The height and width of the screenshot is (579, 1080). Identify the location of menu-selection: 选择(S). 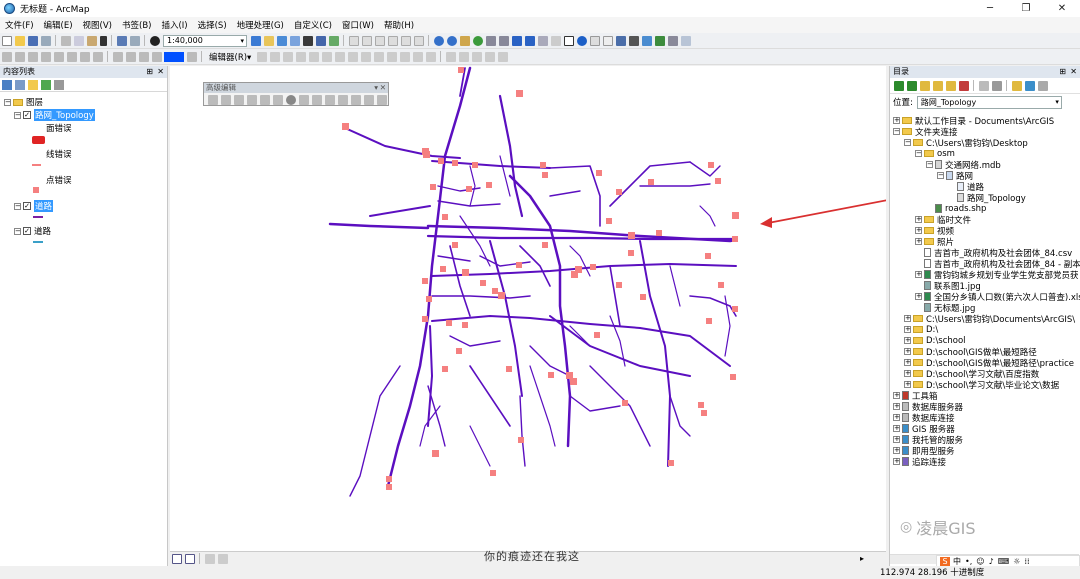
(212, 25).